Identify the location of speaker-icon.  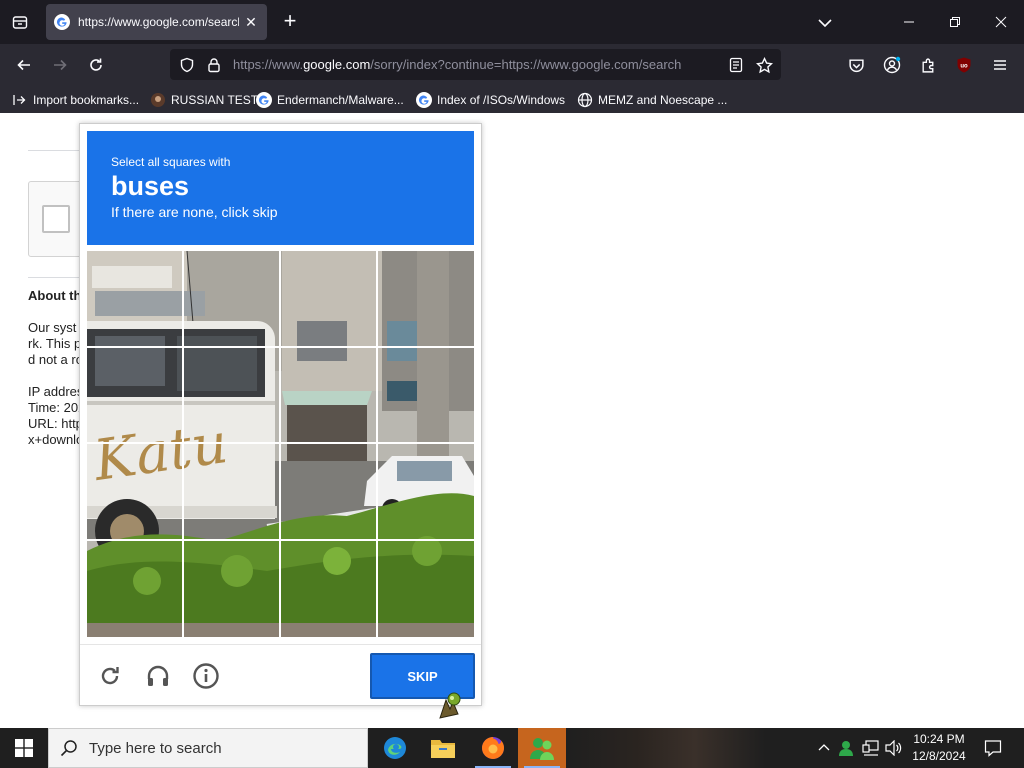
(893, 748).